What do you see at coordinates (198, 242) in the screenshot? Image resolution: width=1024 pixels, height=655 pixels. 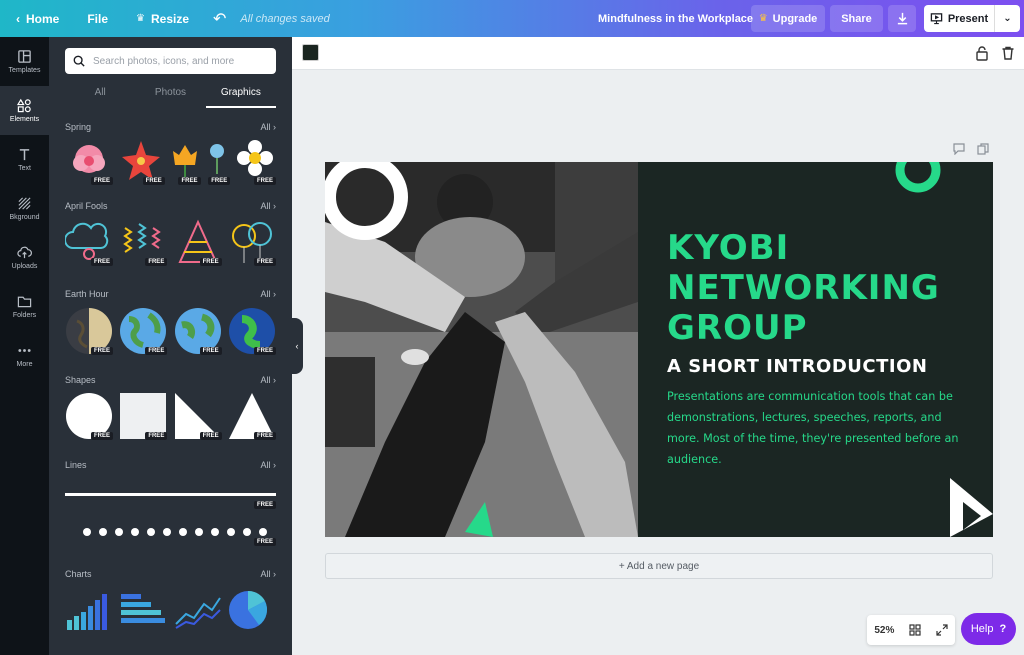 I see `party-hat-graphic: FREE` at bounding box center [198, 242].